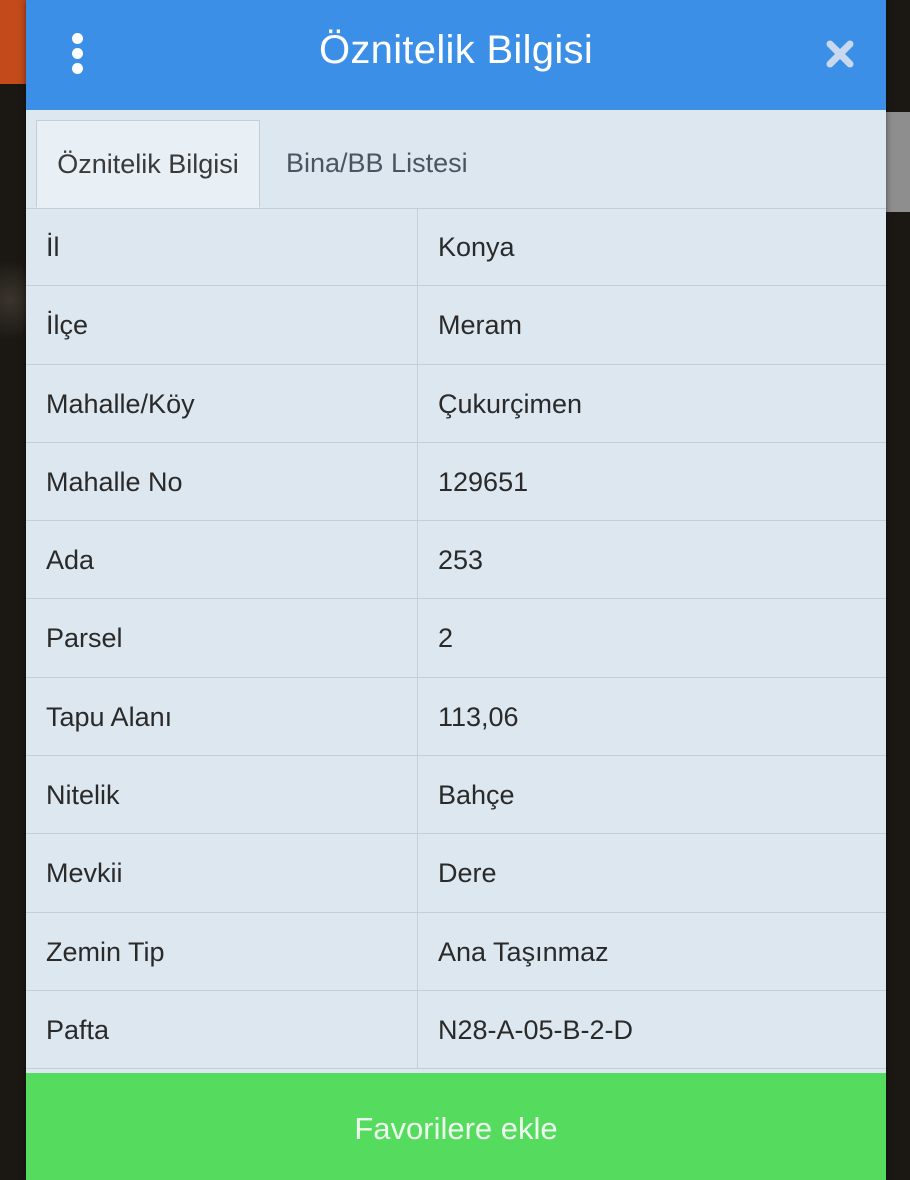  I want to click on attribute-value: Meram, so click(480, 325).